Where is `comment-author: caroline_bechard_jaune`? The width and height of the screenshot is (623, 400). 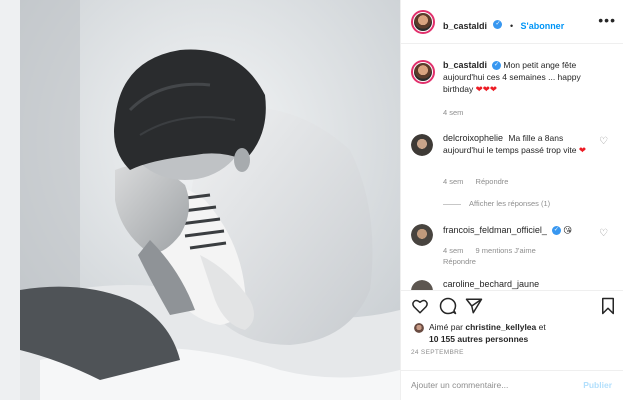 comment-author: caroline_bechard_jaune is located at coordinates (491, 284).